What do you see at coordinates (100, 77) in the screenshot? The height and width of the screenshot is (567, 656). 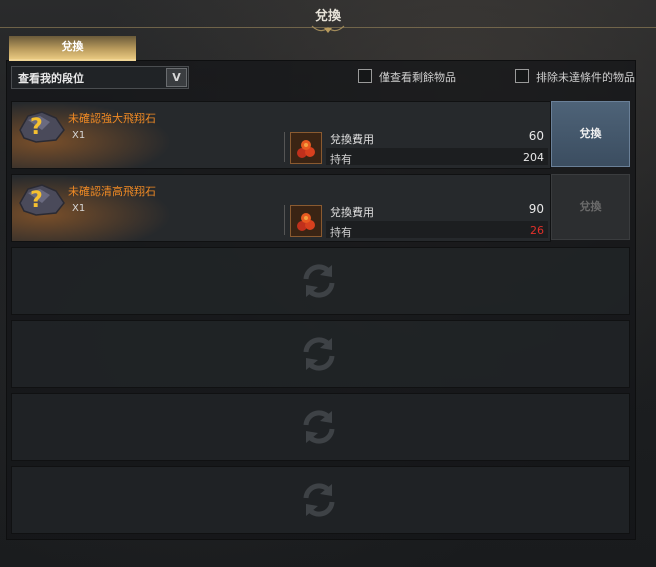 I see `rank-dropdown: 查看我的段位 V` at bounding box center [100, 77].